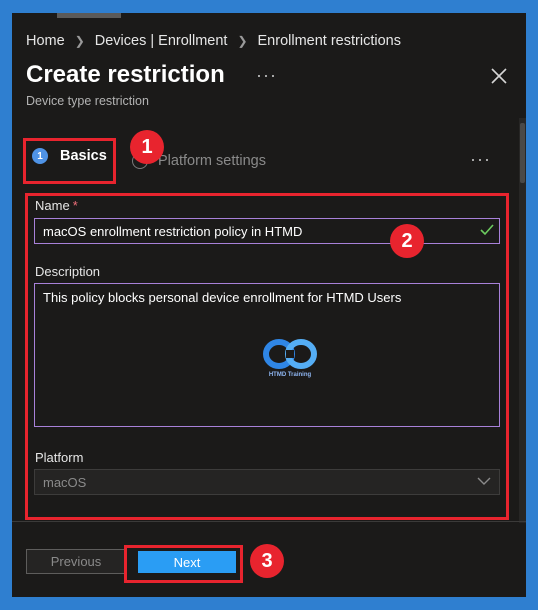  I want to click on close-icon, so click(499, 76).